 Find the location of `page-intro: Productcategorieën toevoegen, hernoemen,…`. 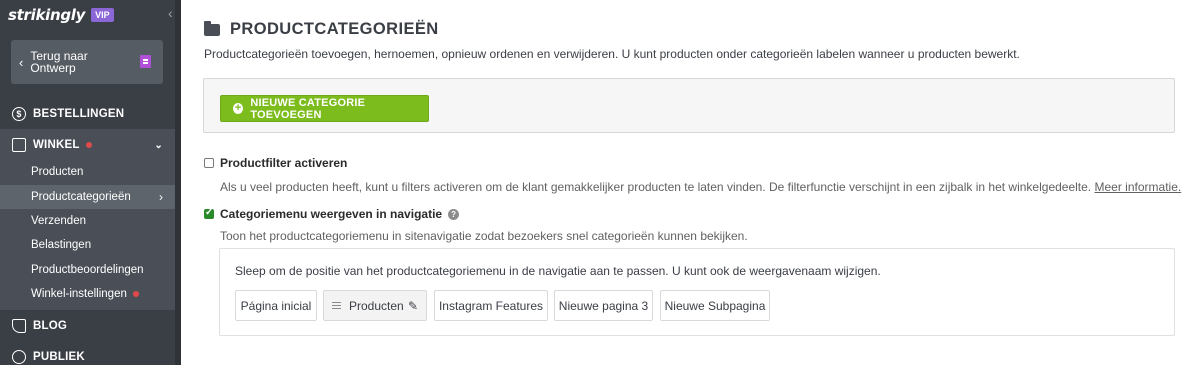

page-intro: Productcategorieën toevoegen, hernoemen,… is located at coordinates (612, 54).